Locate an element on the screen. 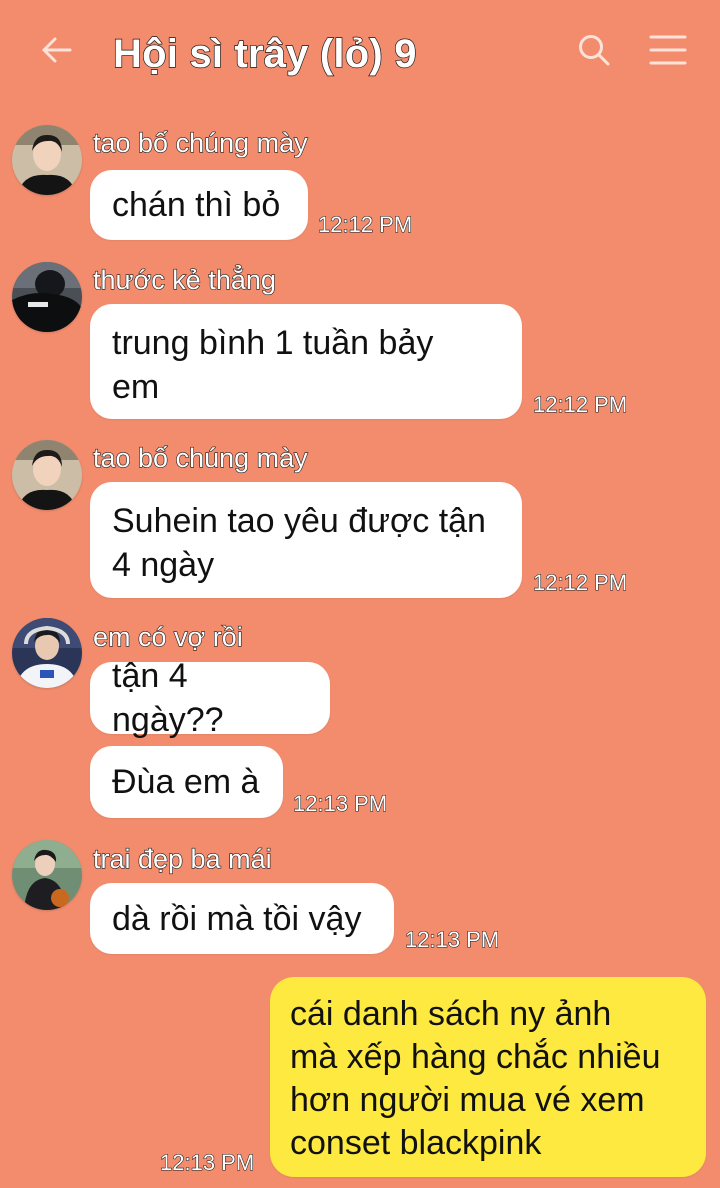 This screenshot has height=1188, width=720. arrow-left-icon is located at coordinates (56, 52).